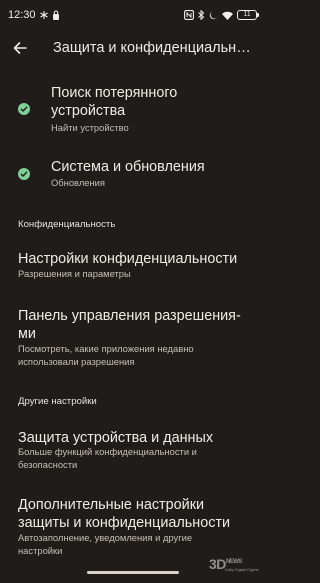  I want to click on status-time: 12:30, so click(22, 15).